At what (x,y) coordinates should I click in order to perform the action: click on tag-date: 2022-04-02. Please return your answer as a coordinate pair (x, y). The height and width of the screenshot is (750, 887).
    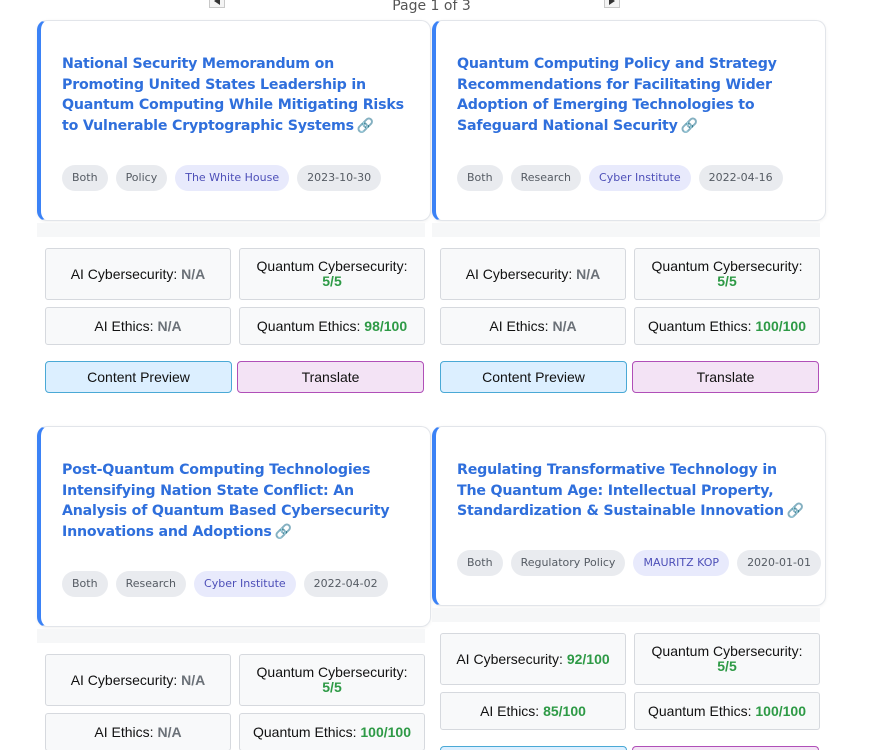
    Looking at the image, I should click on (345, 584).